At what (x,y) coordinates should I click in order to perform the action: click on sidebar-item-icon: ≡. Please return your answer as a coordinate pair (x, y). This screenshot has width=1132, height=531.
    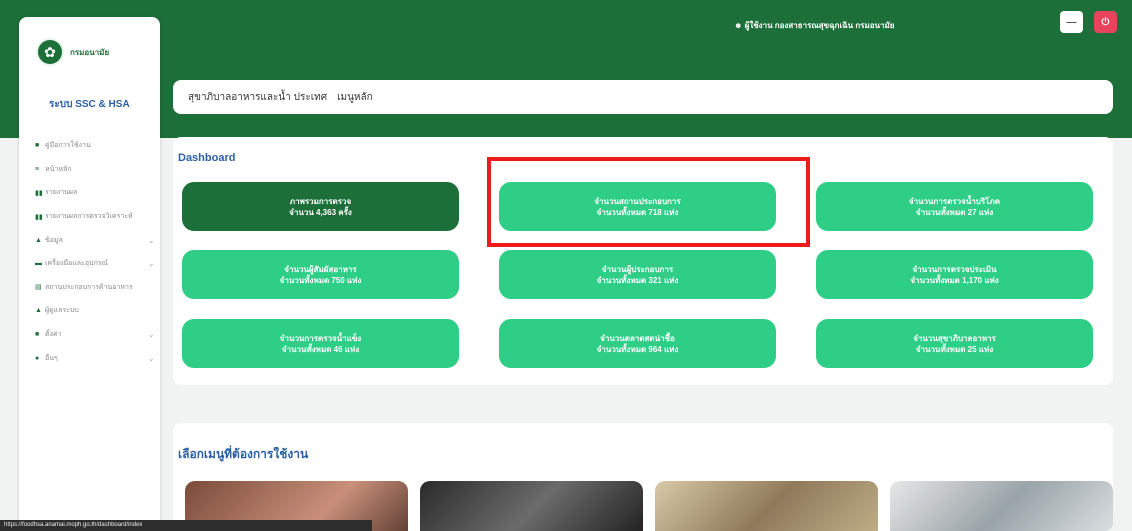
    Looking at the image, I should click on (37, 169).